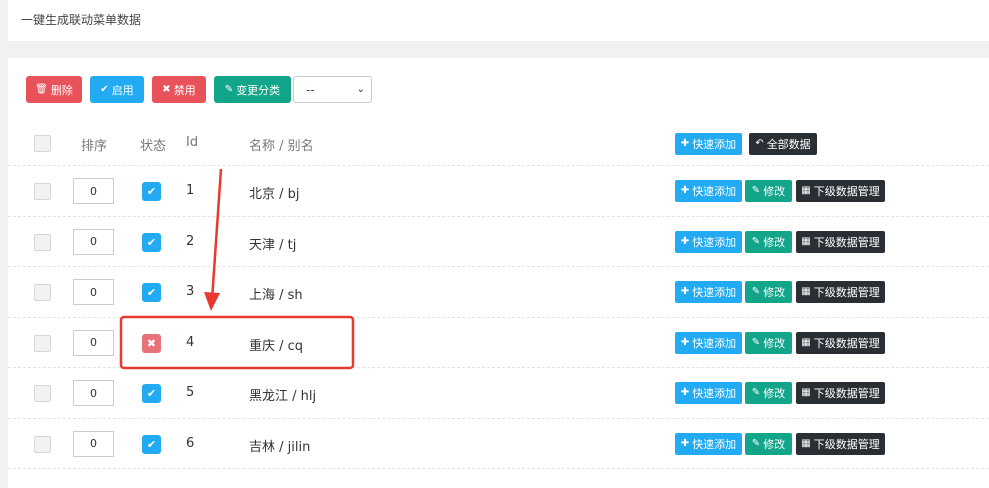  Describe the element at coordinates (498, 444) in the screenshot. I see `table-row: 0 ✔ 6 吉林 / jilin ✚ 快速添加 ✎ 修改 ▦ 下级数据管理` at that location.